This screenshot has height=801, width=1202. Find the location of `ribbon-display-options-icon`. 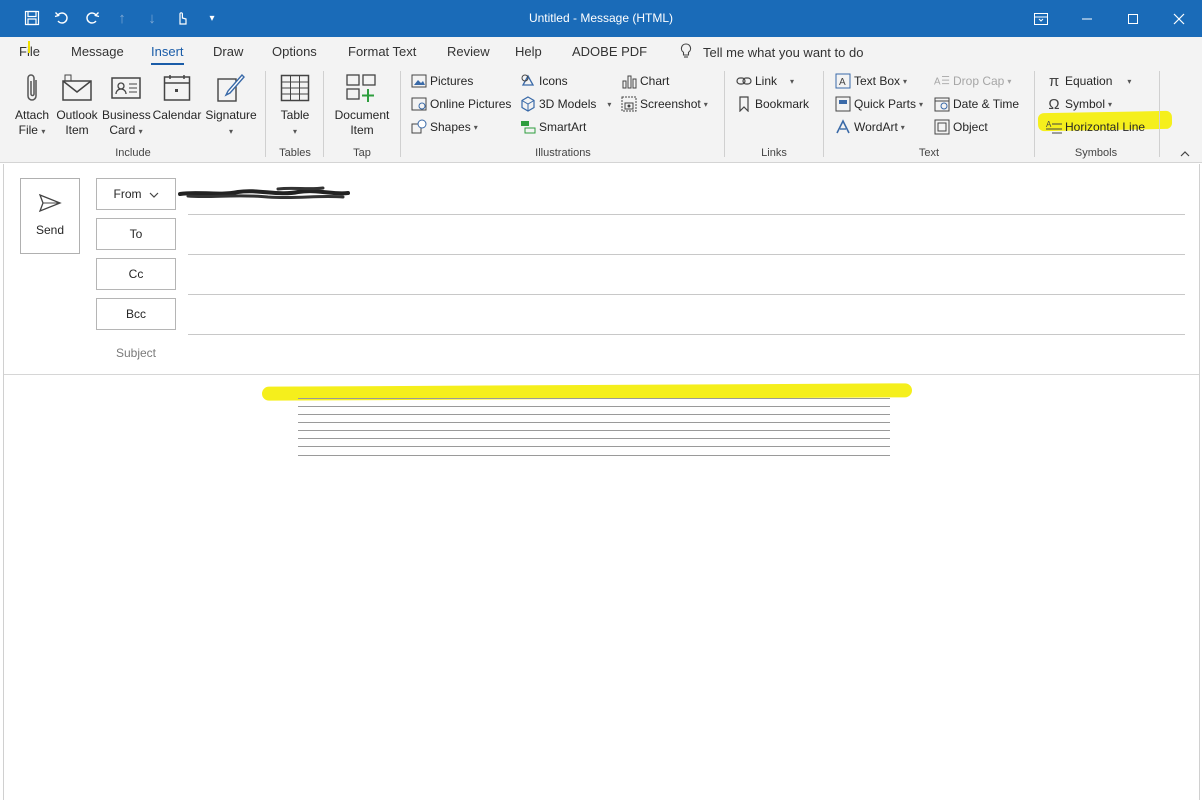

ribbon-display-options-icon is located at coordinates (1041, 18).